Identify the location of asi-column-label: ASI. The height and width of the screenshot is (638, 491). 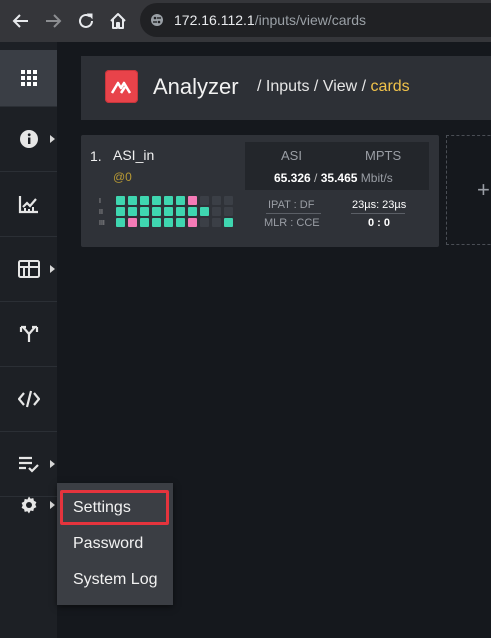
(291, 155).